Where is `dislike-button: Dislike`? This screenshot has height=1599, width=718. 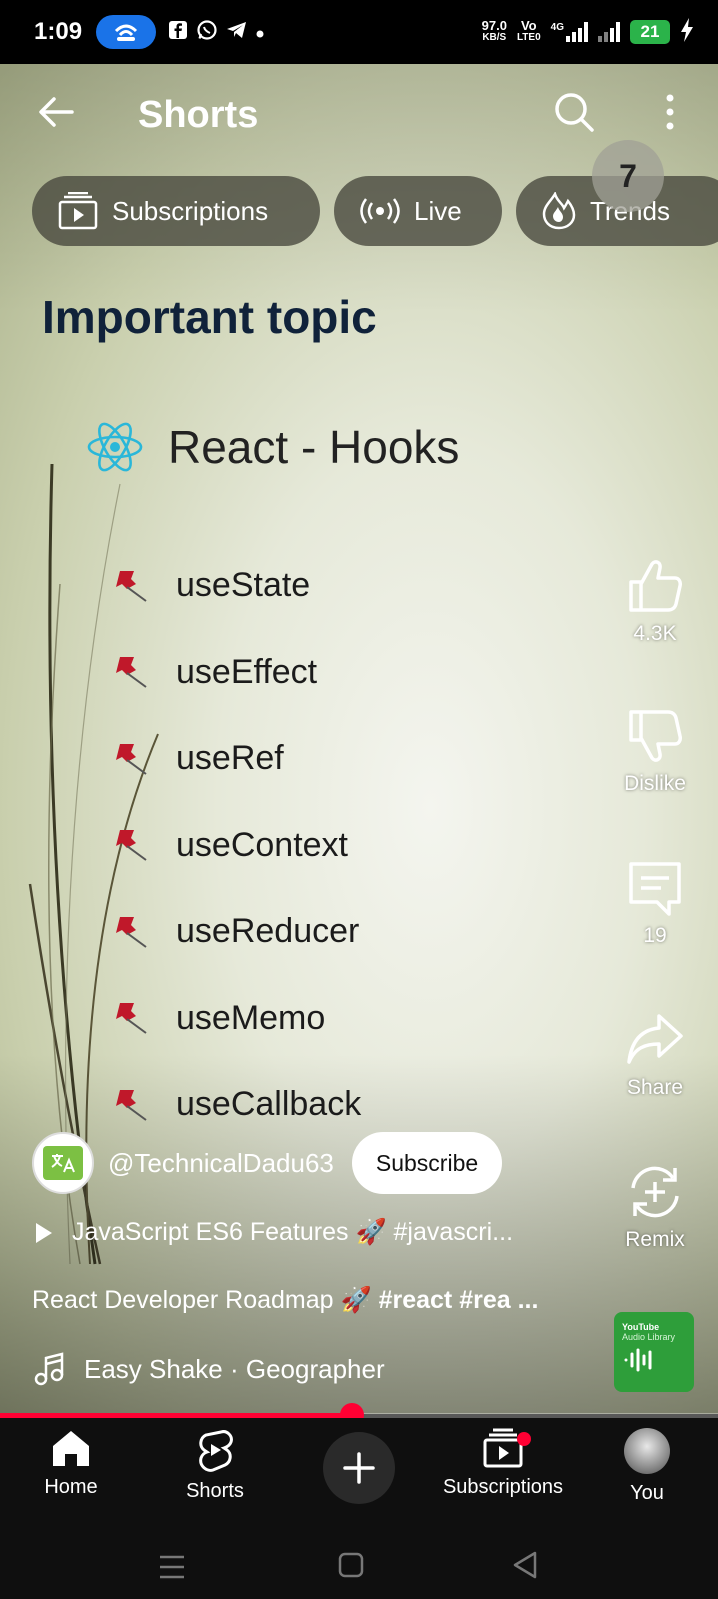
dislike-button: Dislike is located at coordinates (655, 751).